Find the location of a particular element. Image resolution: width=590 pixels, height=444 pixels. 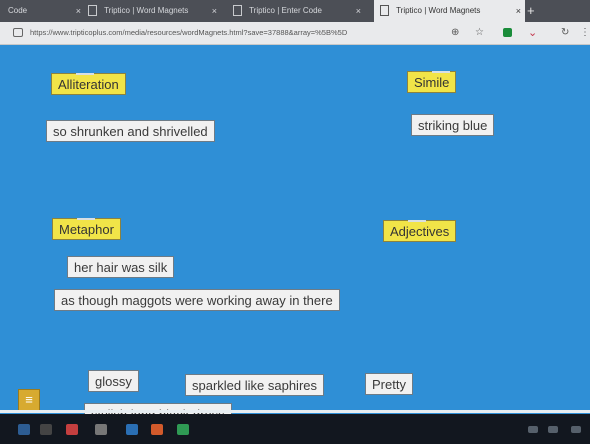

word-magnet: glossy is located at coordinates (113, 381).